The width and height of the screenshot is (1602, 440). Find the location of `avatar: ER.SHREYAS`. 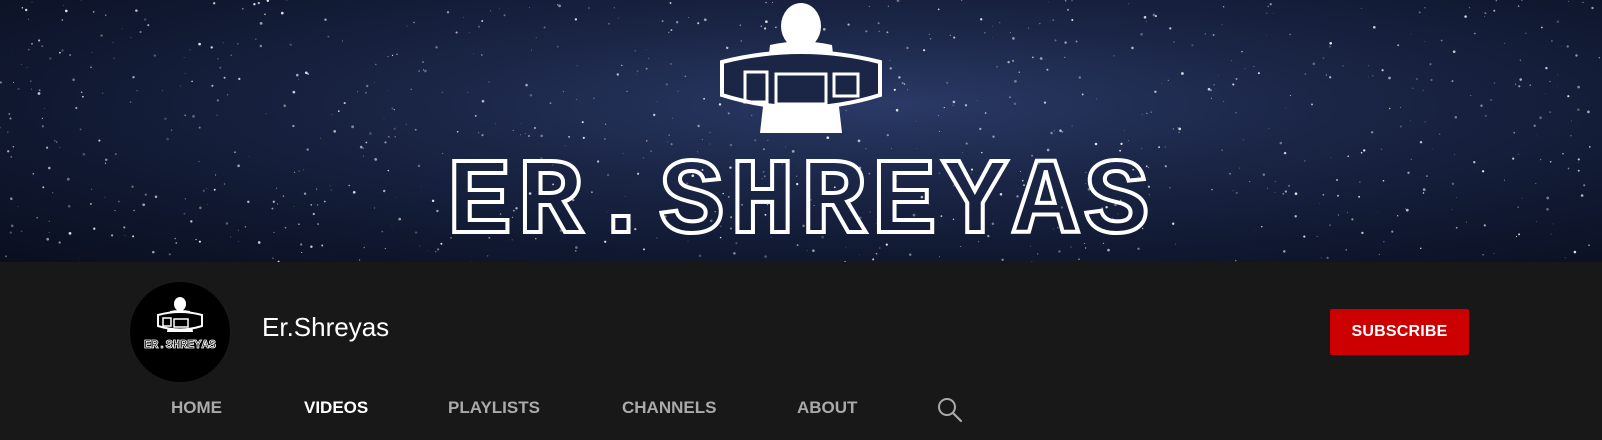

avatar: ER.SHREYAS is located at coordinates (180, 332).